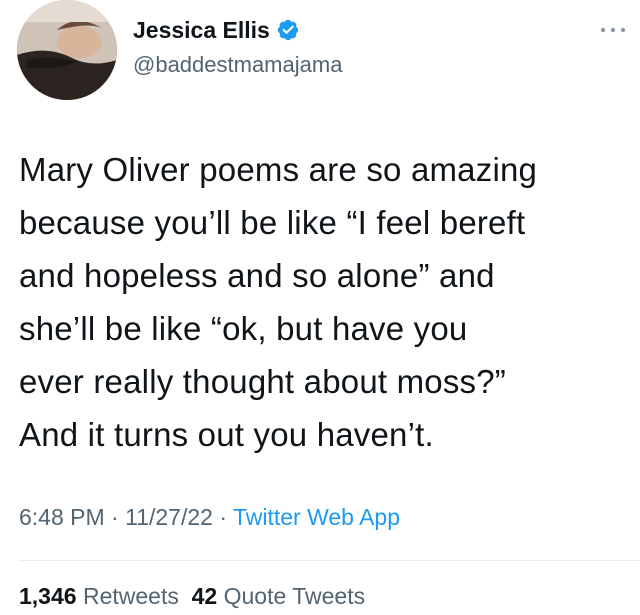 The height and width of the screenshot is (615, 640). I want to click on author-name-row: Jessica Ellis, so click(216, 30).